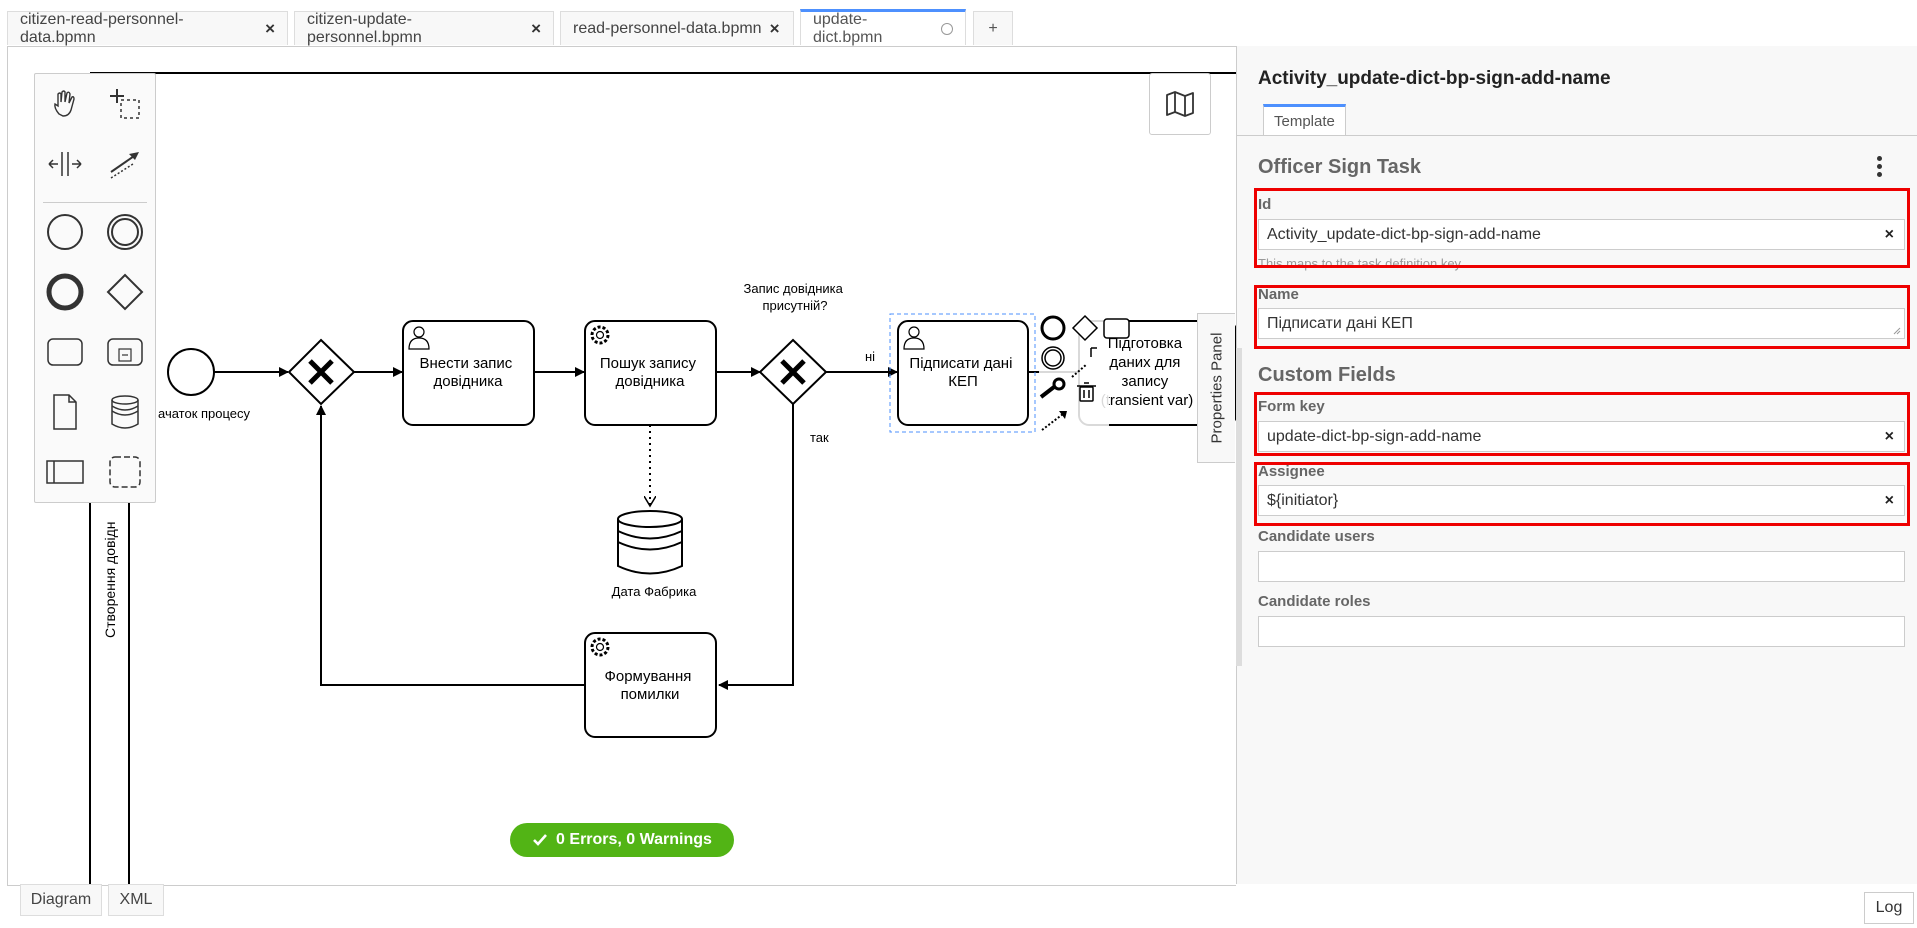  Describe the element at coordinates (125, 412) in the screenshot. I see `data-store-tool-icon` at that location.